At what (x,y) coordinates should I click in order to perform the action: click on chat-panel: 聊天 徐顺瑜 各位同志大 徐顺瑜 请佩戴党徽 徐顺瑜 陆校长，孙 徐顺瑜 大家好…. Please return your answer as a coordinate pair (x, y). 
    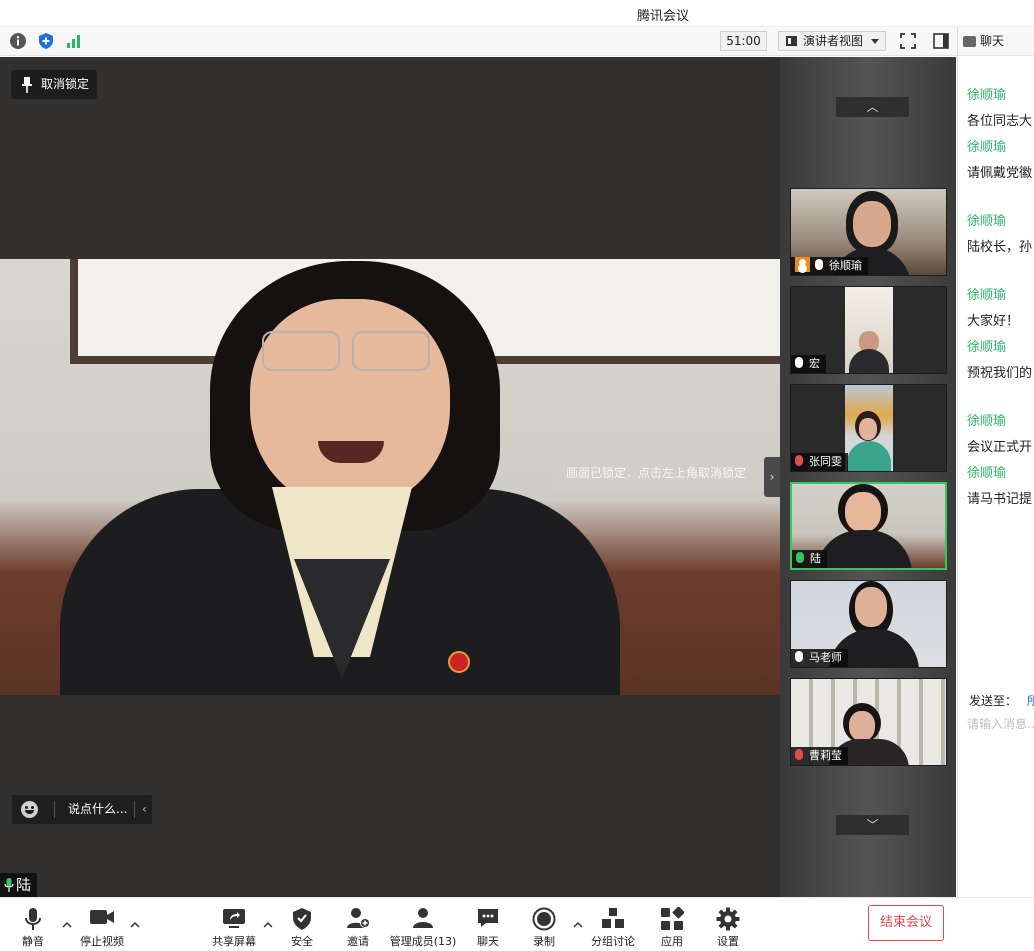
    Looking at the image, I should click on (995, 462).